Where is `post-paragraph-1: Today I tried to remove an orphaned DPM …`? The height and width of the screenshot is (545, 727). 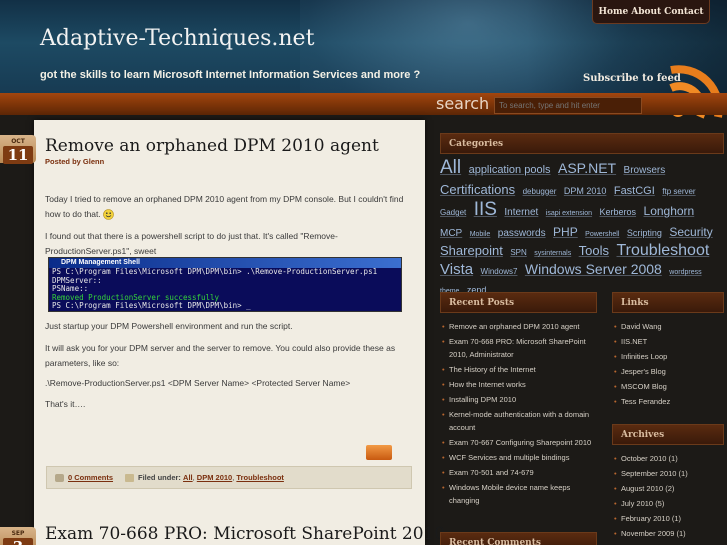 post-paragraph-1: Today I tried to remove an orphaned DPM … is located at coordinates (230, 207).